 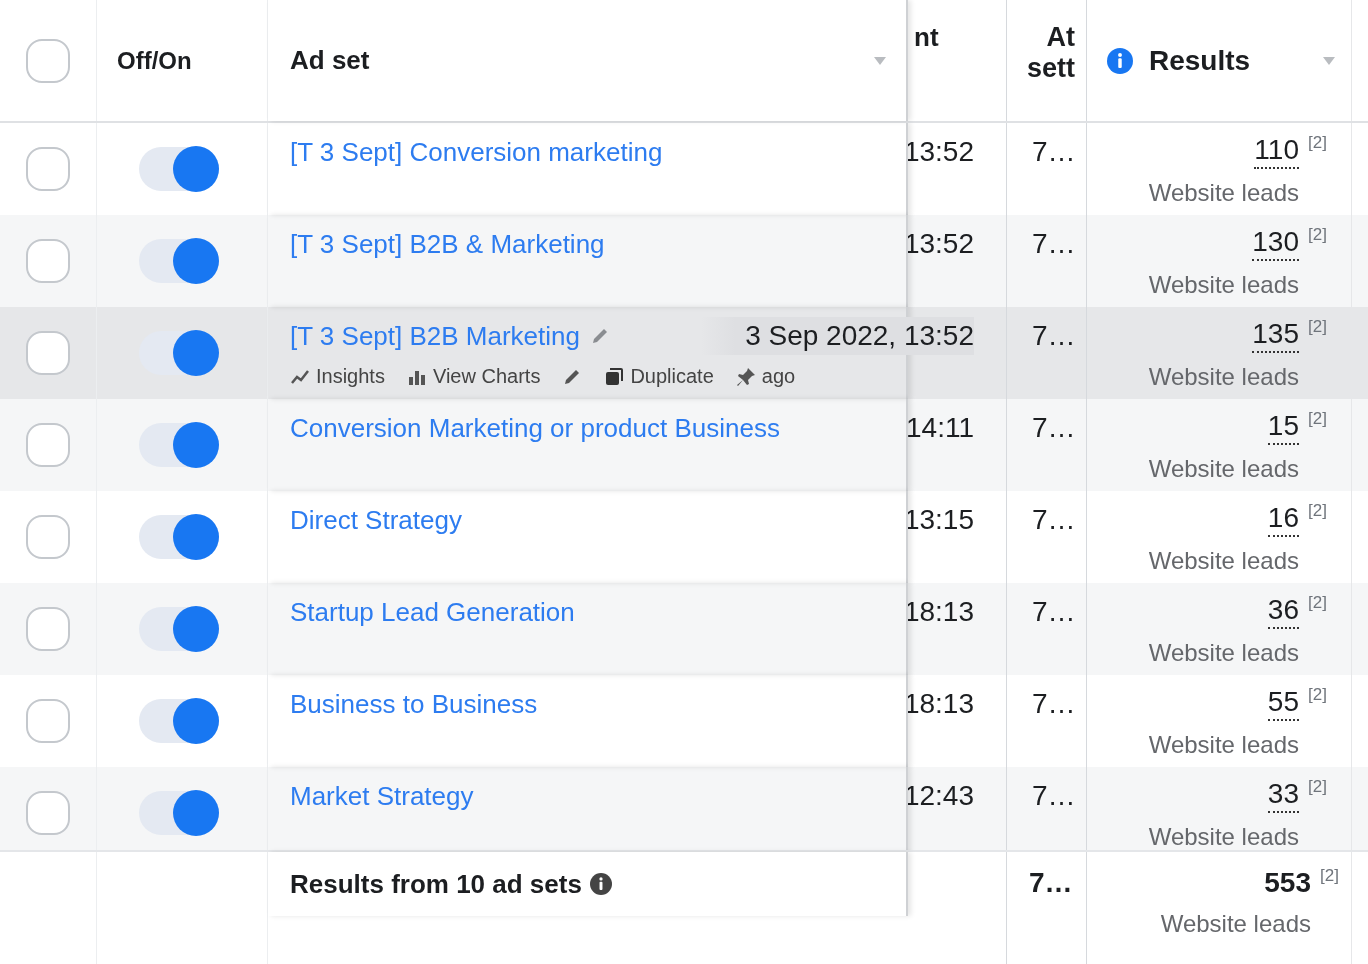 I want to click on column-header: Ad set, so click(x=330, y=60).